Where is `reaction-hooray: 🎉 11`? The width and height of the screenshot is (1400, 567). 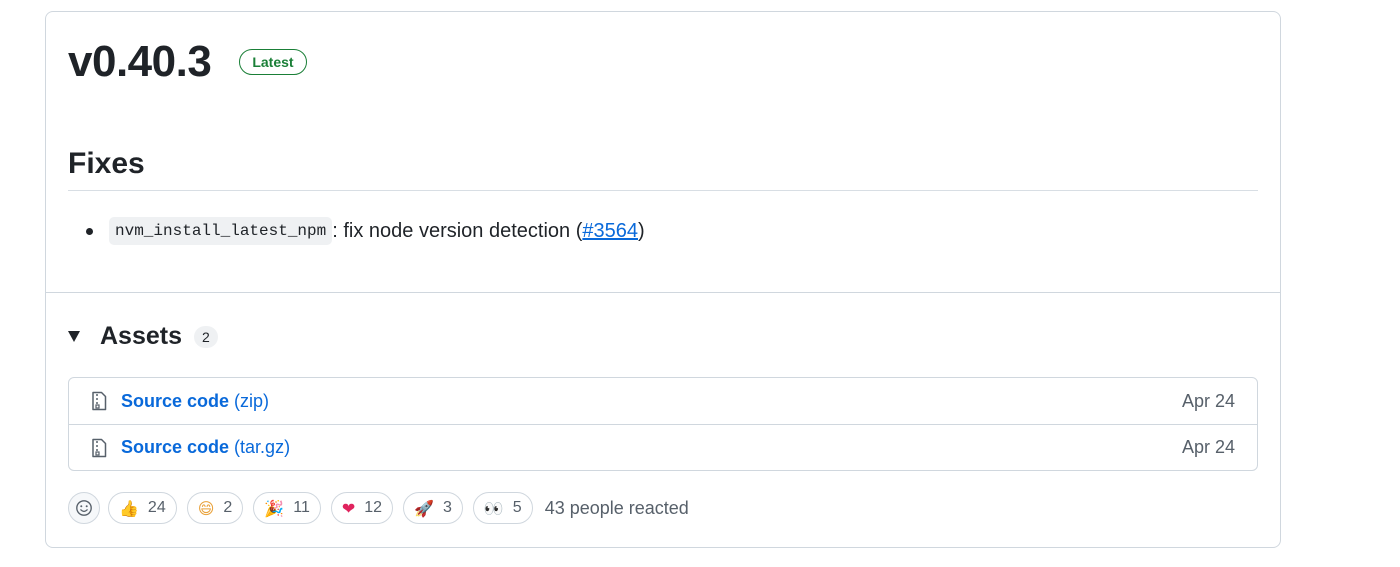 reaction-hooray: 🎉 11 is located at coordinates (287, 508).